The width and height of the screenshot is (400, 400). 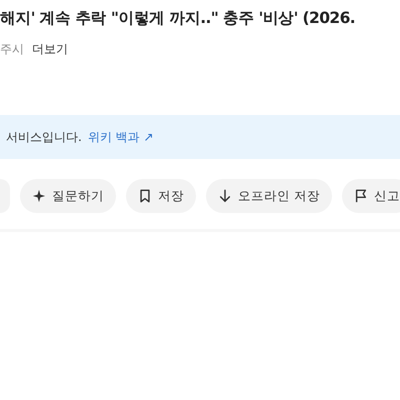 I want to click on arrow-down-icon, so click(x=225, y=196).